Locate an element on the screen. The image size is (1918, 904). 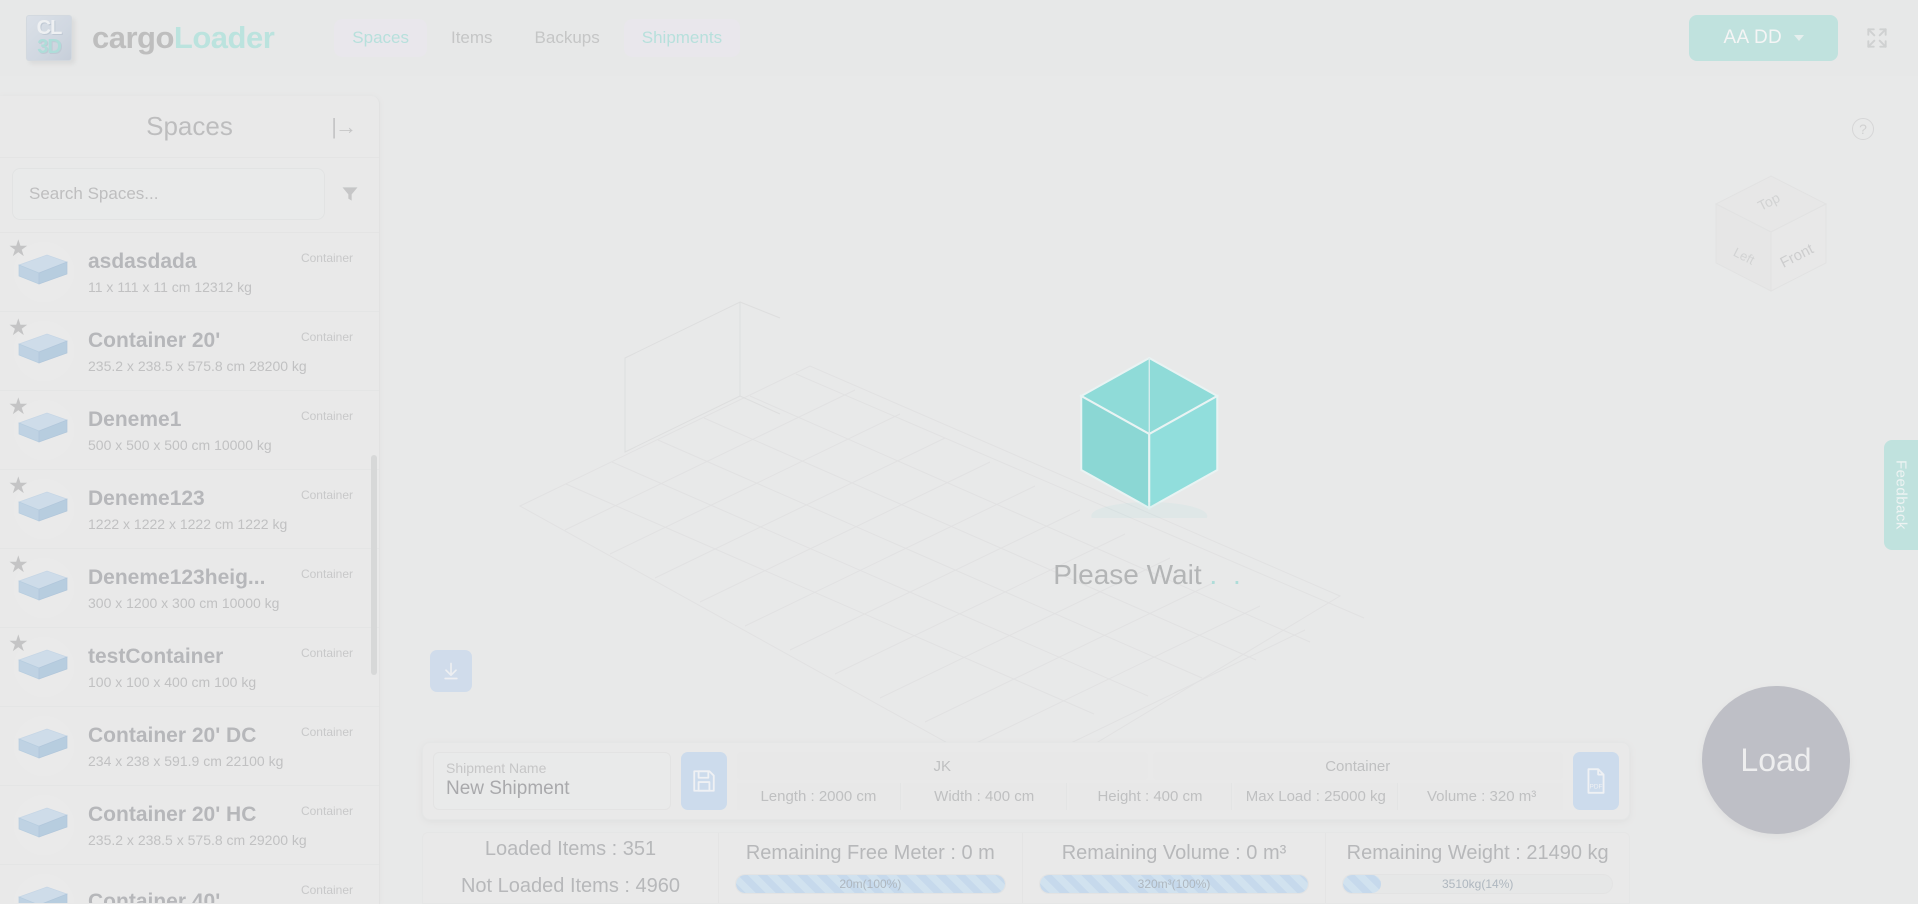
sidebar-search-row is located at coordinates (189, 195).